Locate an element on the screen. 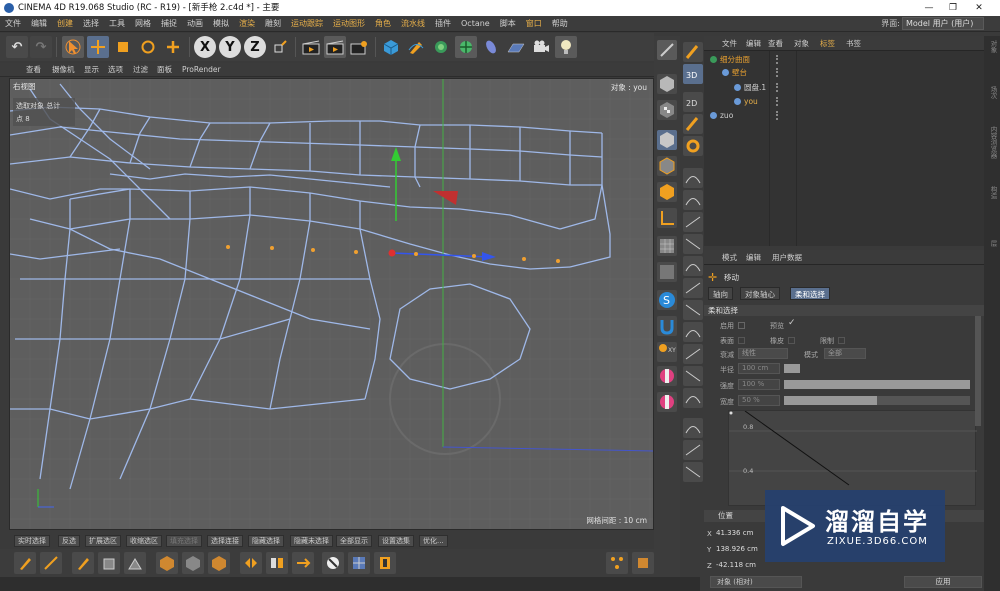 Image resolution: width=1000 pixels, height=591 pixels. object-manager-menu-item: 对象 is located at coordinates (801, 43).